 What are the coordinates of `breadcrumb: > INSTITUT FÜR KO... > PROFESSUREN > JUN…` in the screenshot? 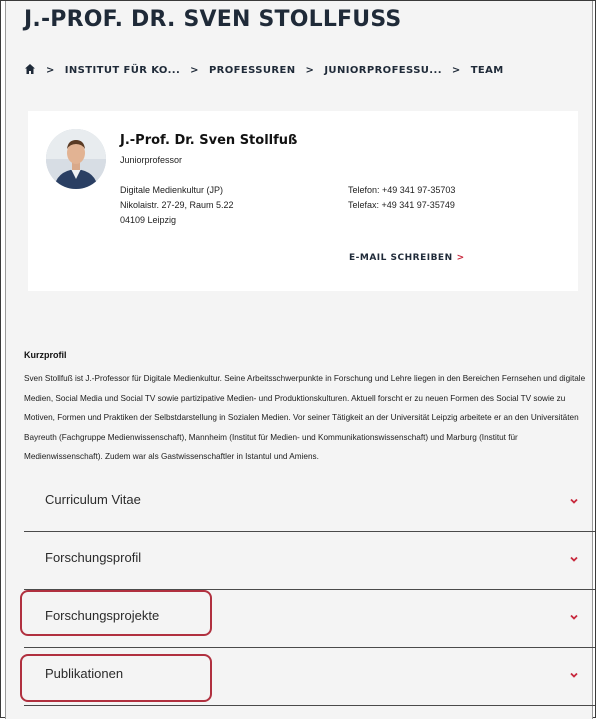 It's located at (264, 70).